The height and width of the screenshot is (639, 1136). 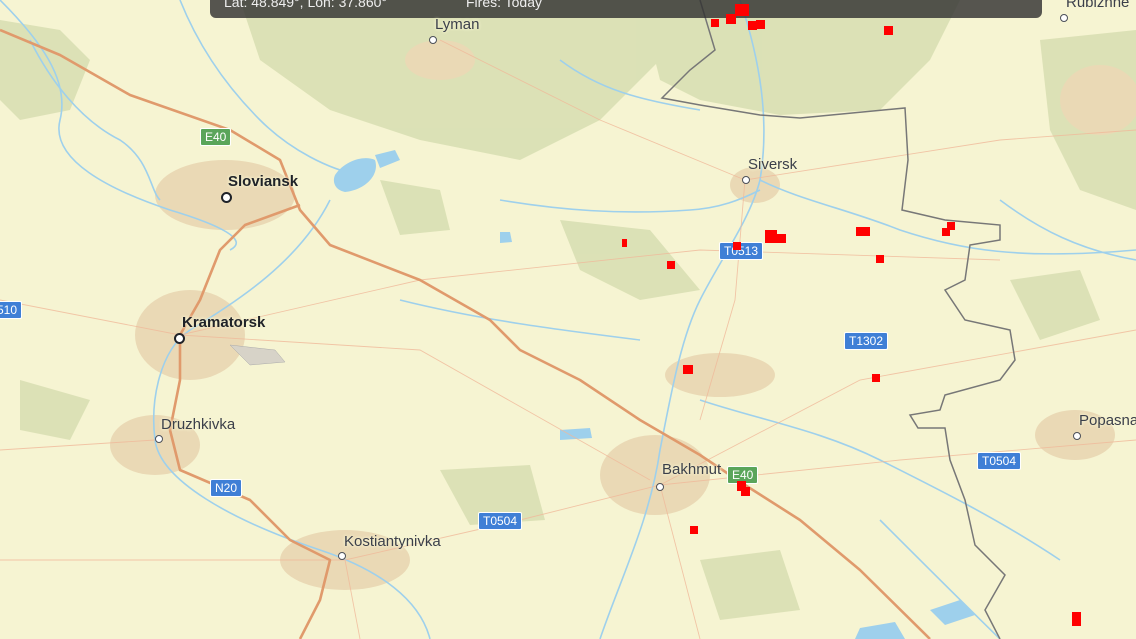 What do you see at coordinates (500, 521) in the screenshot?
I see `road-shield-t0504-west: T0504` at bounding box center [500, 521].